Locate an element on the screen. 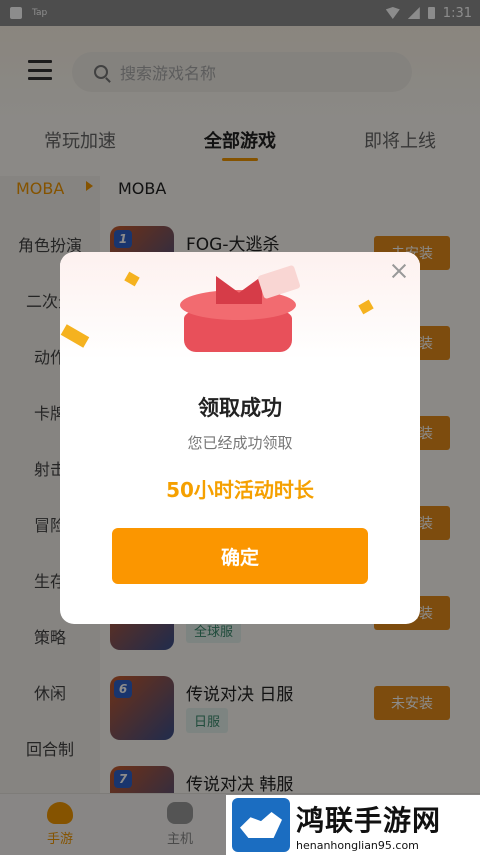 The width and height of the screenshot is (480, 855). dialog-banner is located at coordinates (240, 306).